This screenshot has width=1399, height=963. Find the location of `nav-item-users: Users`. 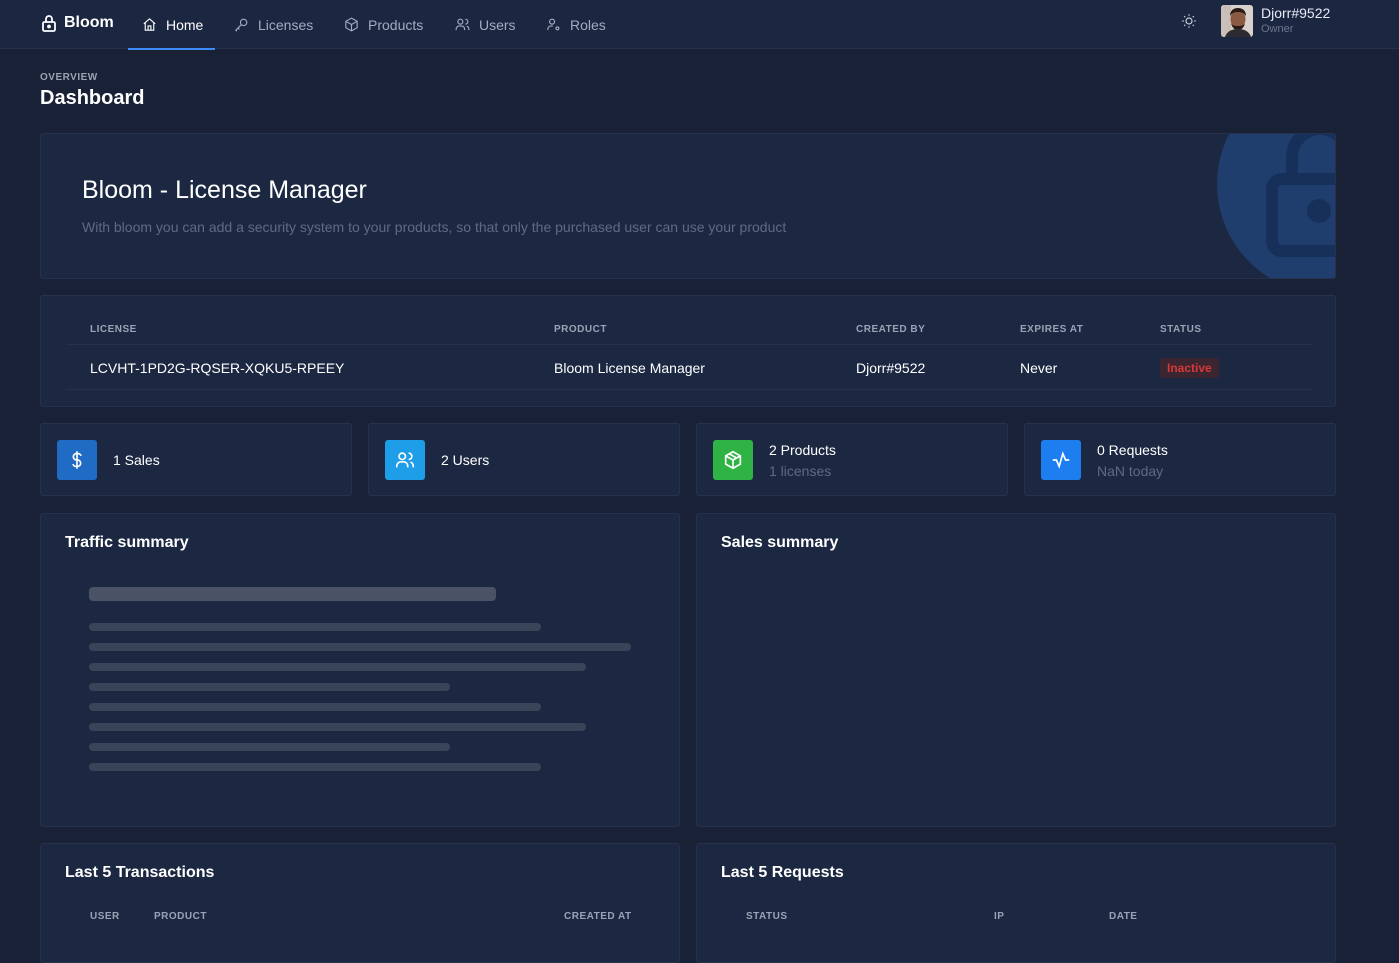

nav-item-users: Users is located at coordinates (485, 24).